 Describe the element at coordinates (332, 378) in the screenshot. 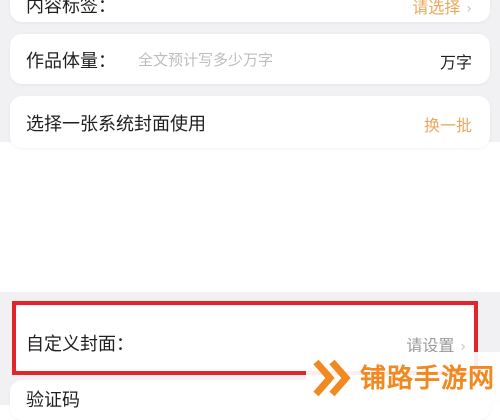

I see `double-chevron-logo-icon` at that location.